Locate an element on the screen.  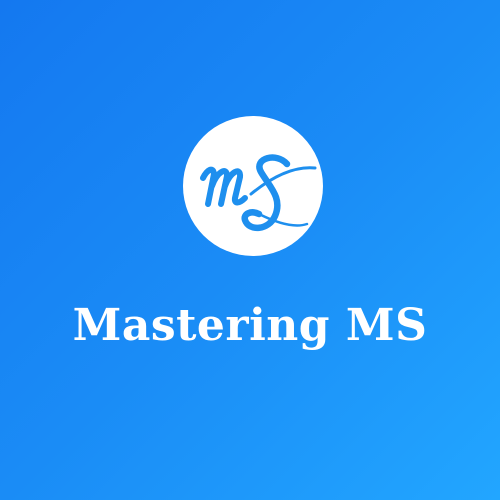
logo-badge is located at coordinates (253, 186).